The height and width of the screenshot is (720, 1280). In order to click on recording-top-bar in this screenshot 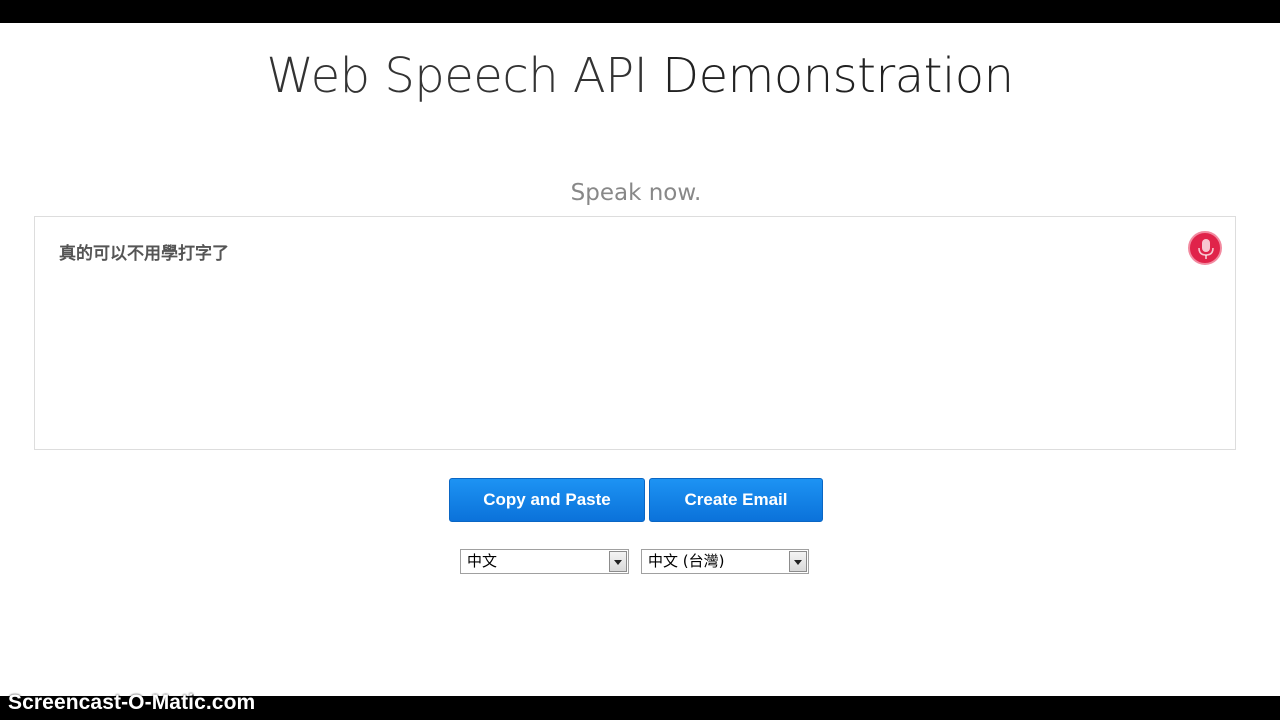, I will do `click(640, 11)`.